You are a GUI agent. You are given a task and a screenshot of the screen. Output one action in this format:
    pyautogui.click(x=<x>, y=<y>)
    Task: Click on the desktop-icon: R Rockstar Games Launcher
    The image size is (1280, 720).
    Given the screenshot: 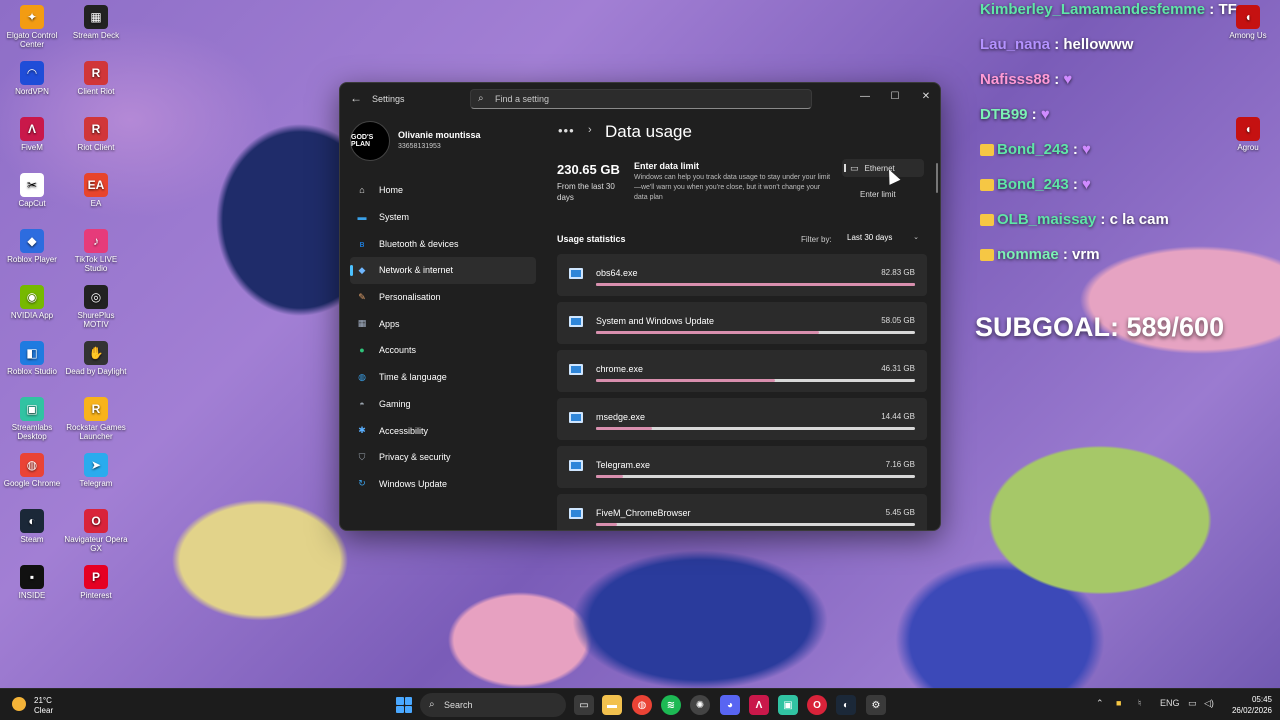 What is the action you would take?
    pyautogui.click(x=96, y=419)
    